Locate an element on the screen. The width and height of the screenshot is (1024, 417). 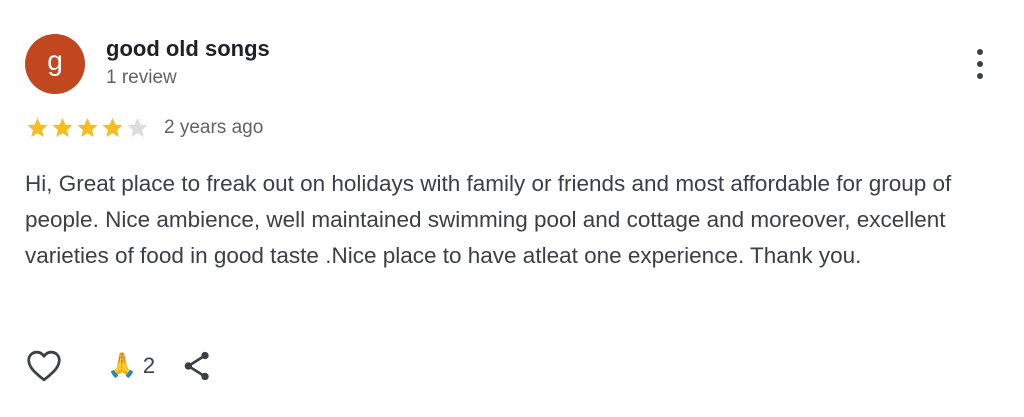
review-time: 2 years ago is located at coordinates (214, 127).